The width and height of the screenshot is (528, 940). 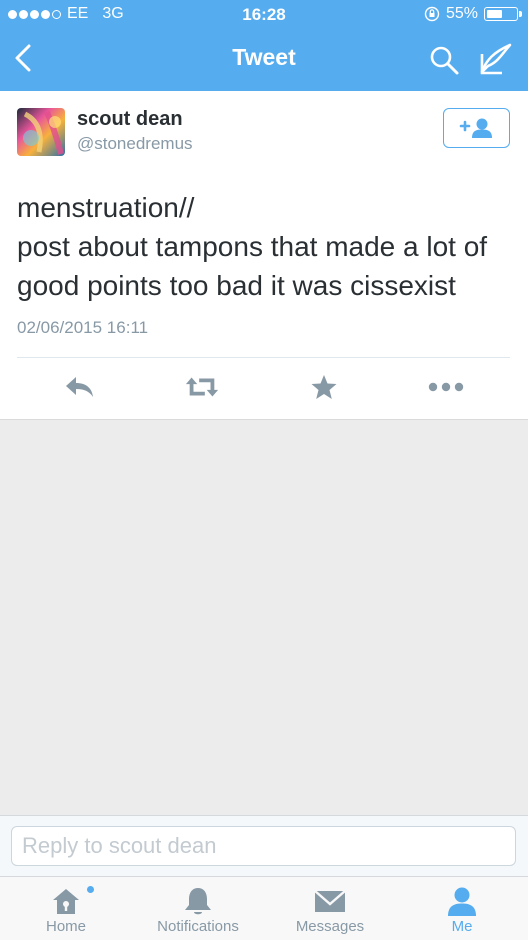 I want to click on battery-percent: 55%, so click(x=461, y=13).